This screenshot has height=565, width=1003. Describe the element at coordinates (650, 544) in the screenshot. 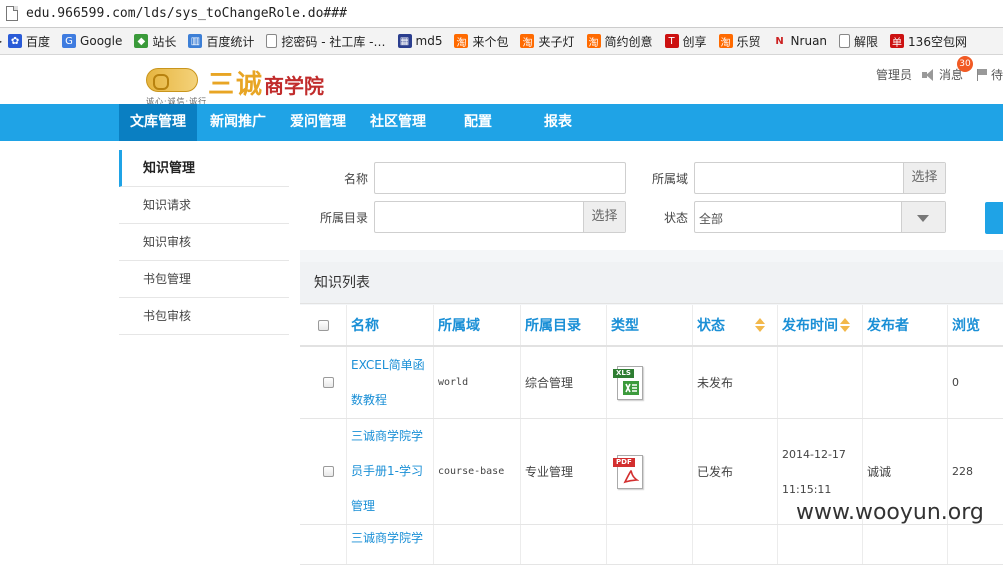

I see `row-type-cell` at that location.